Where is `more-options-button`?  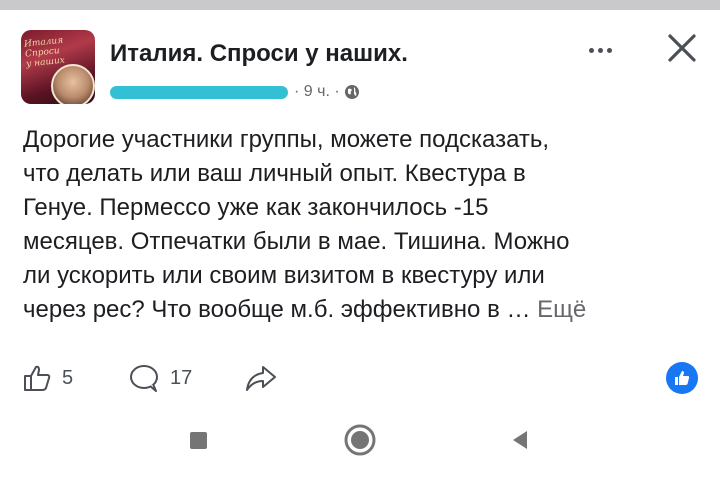
more-options-button is located at coordinates (600, 50).